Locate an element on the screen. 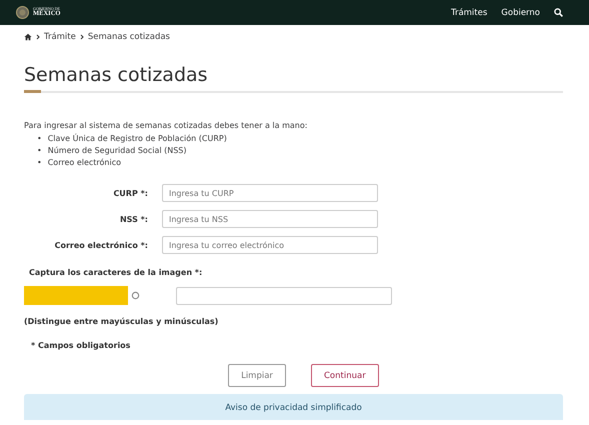 This screenshot has height=425, width=589. input-field: Ingresa tu CURP is located at coordinates (270, 193).